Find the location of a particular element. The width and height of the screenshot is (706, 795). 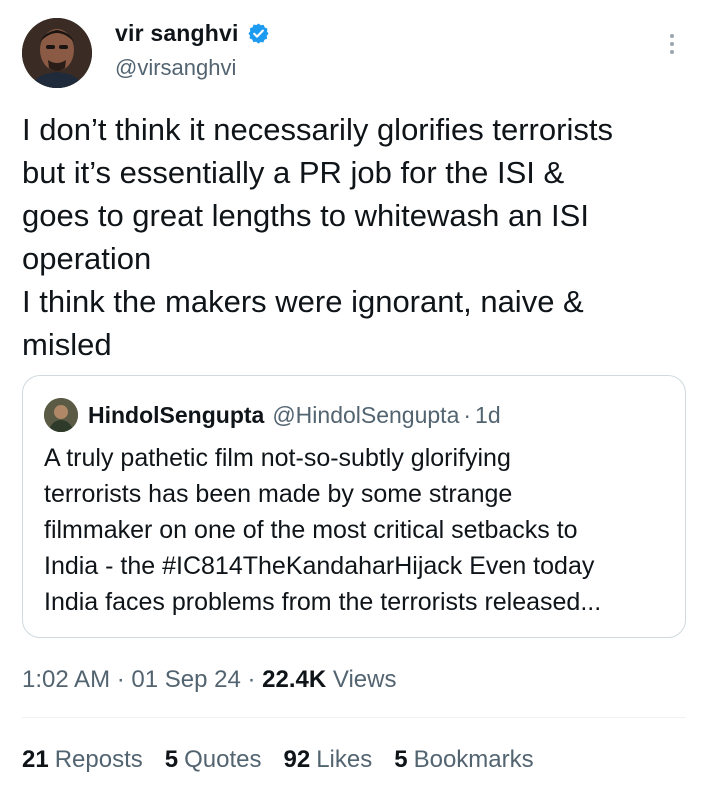

bookmarks-stat: 5 Bookmarks is located at coordinates (463, 760).